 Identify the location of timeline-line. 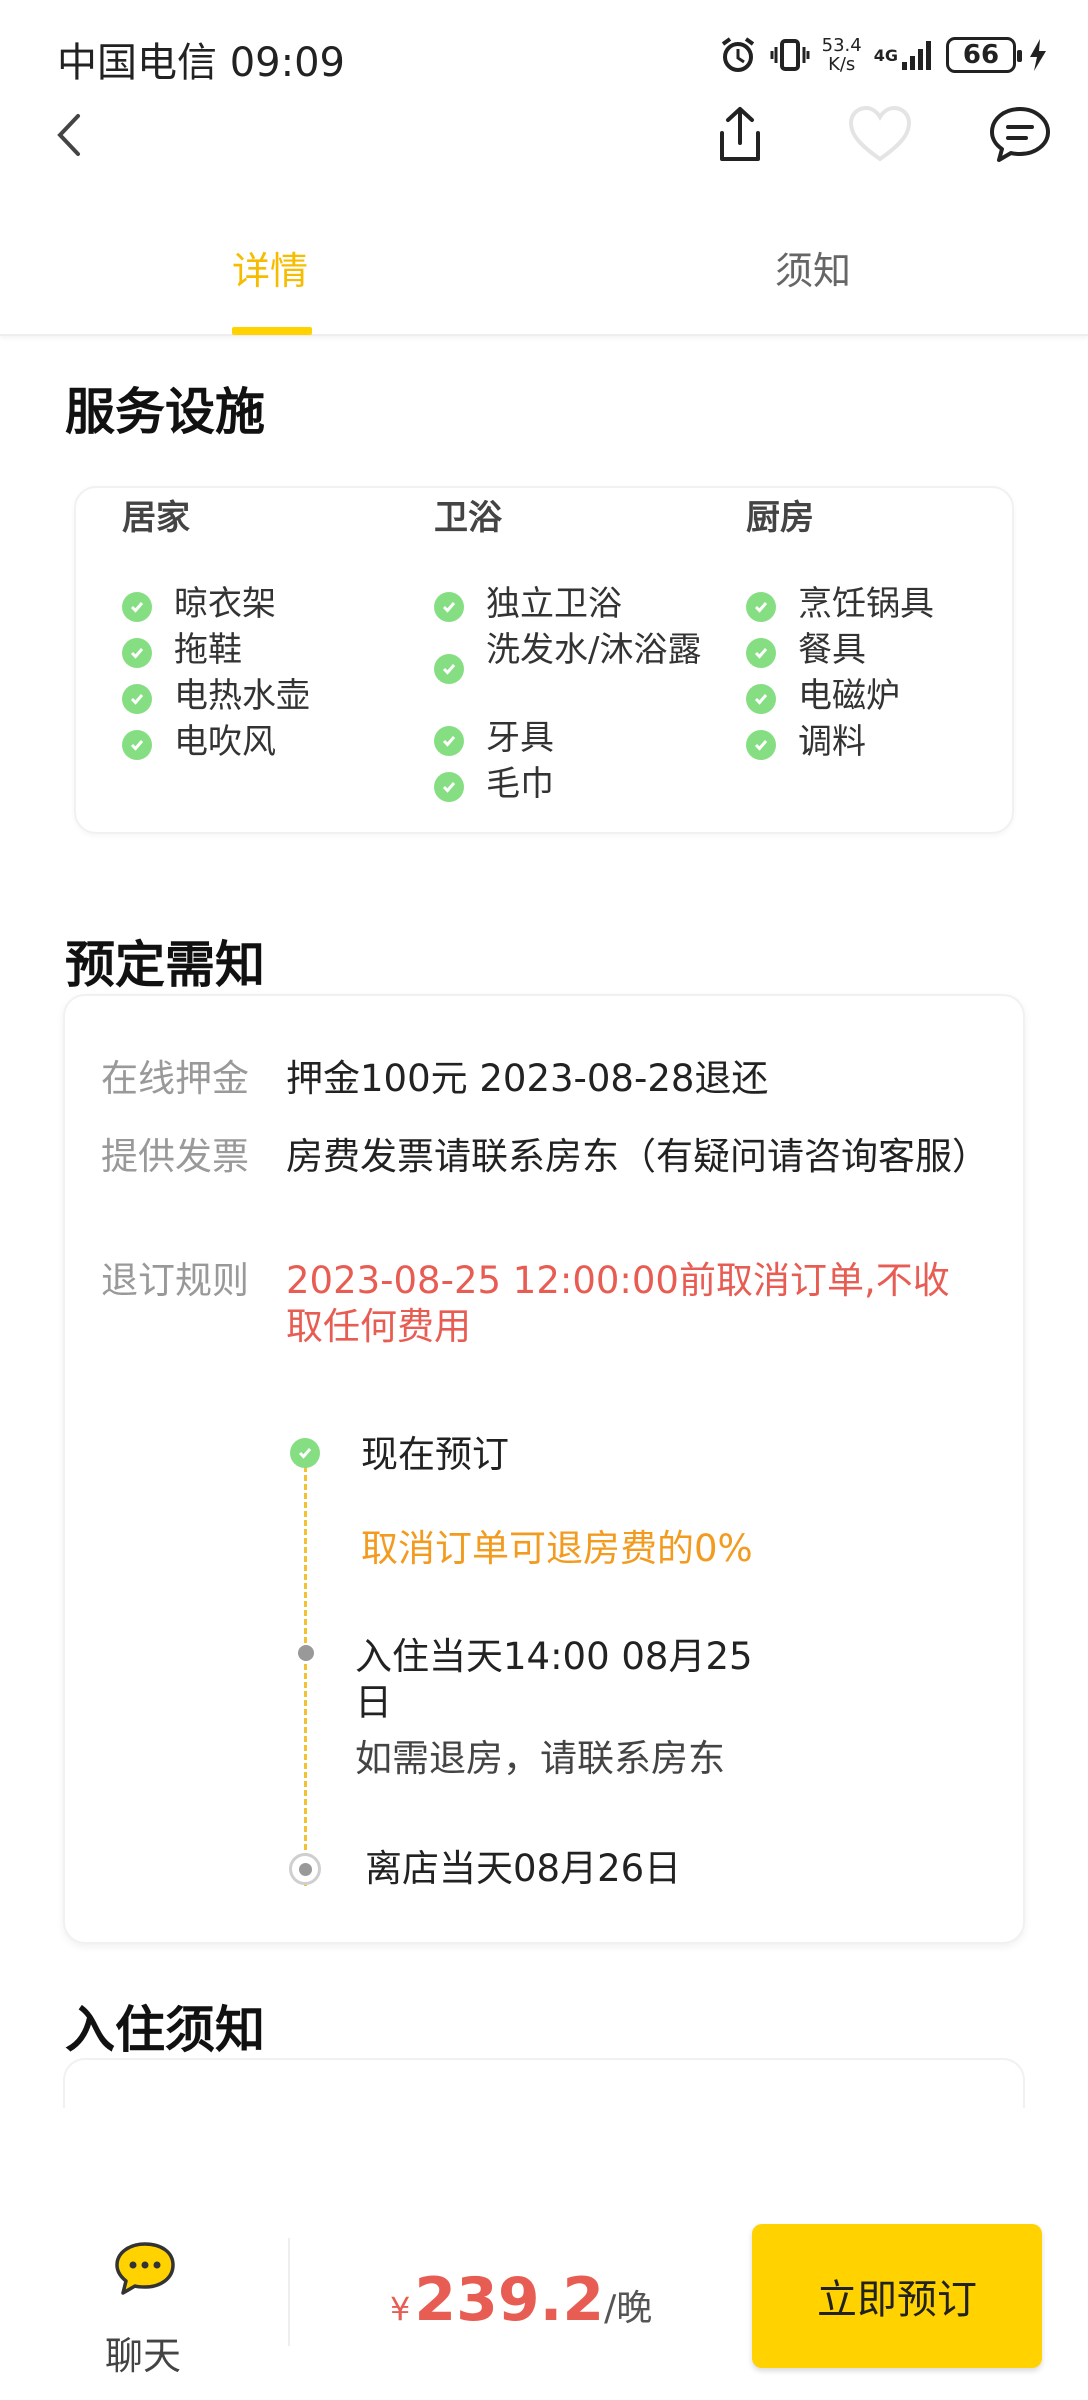
(305, 1676).